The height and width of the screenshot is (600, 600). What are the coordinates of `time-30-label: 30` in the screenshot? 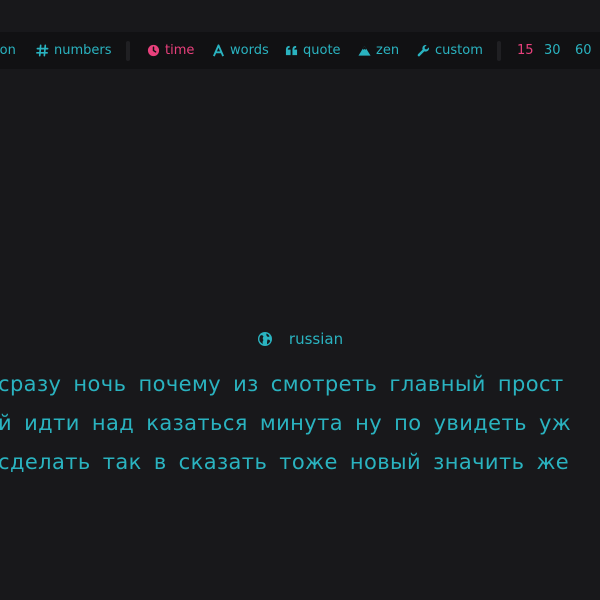 It's located at (552, 50).